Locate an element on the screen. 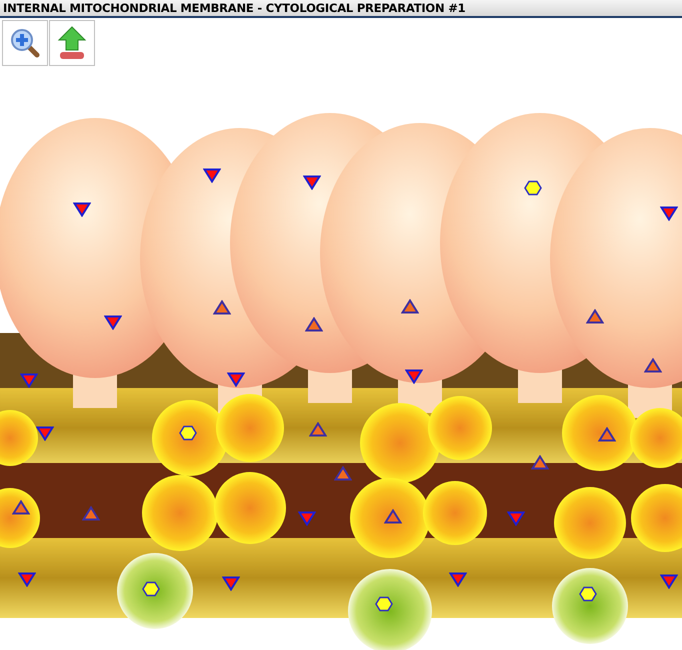 Image resolution: width=682 pixels, height=650 pixels. zoom-in-button is located at coordinates (25, 43).